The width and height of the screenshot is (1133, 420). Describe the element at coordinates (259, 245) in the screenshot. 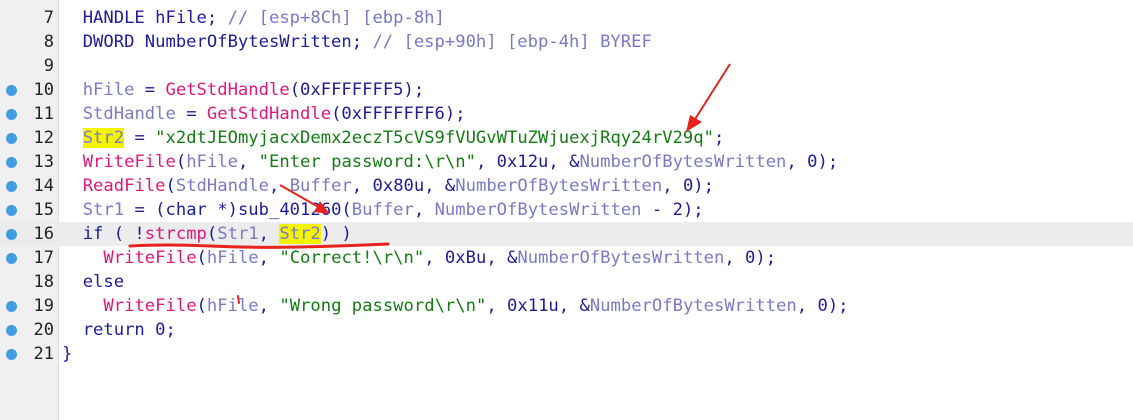

I see `red-underline-icon` at that location.